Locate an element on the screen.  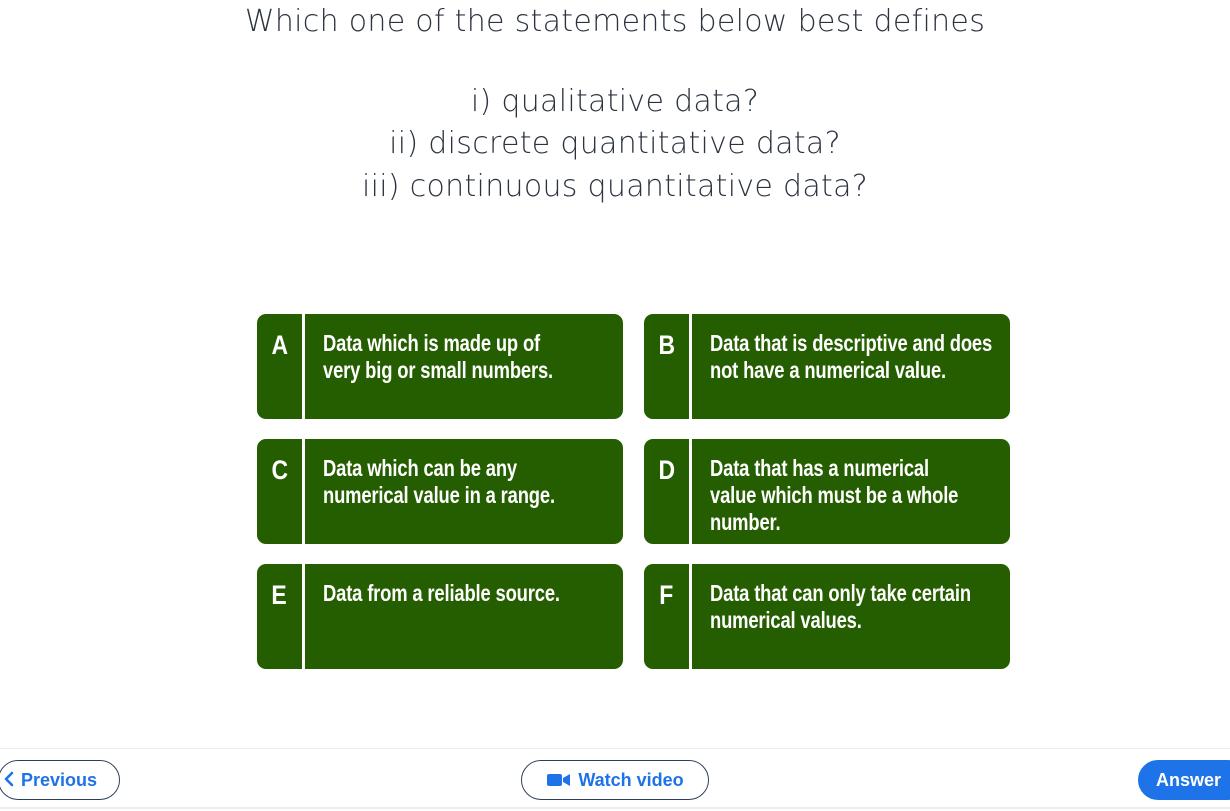
answer-button: Answer is located at coordinates (1184, 780).